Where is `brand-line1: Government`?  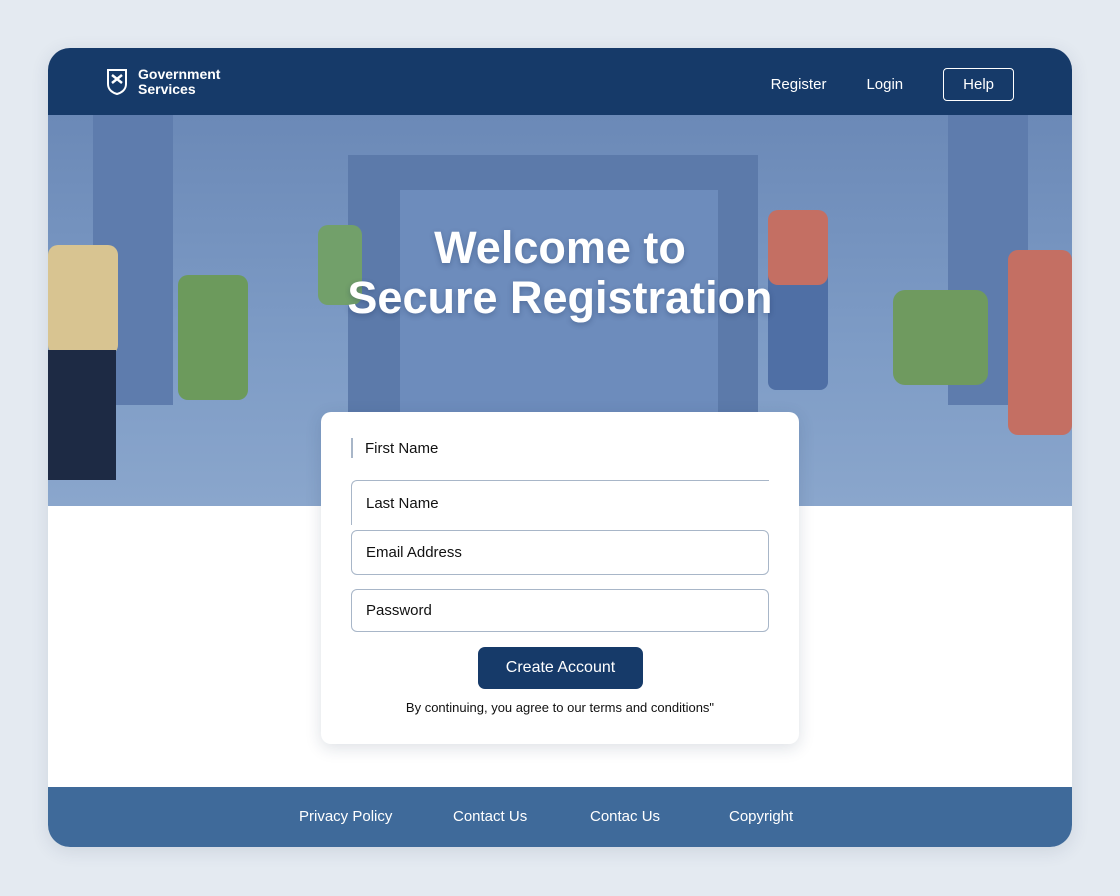
brand-line1: Government is located at coordinates (179, 74).